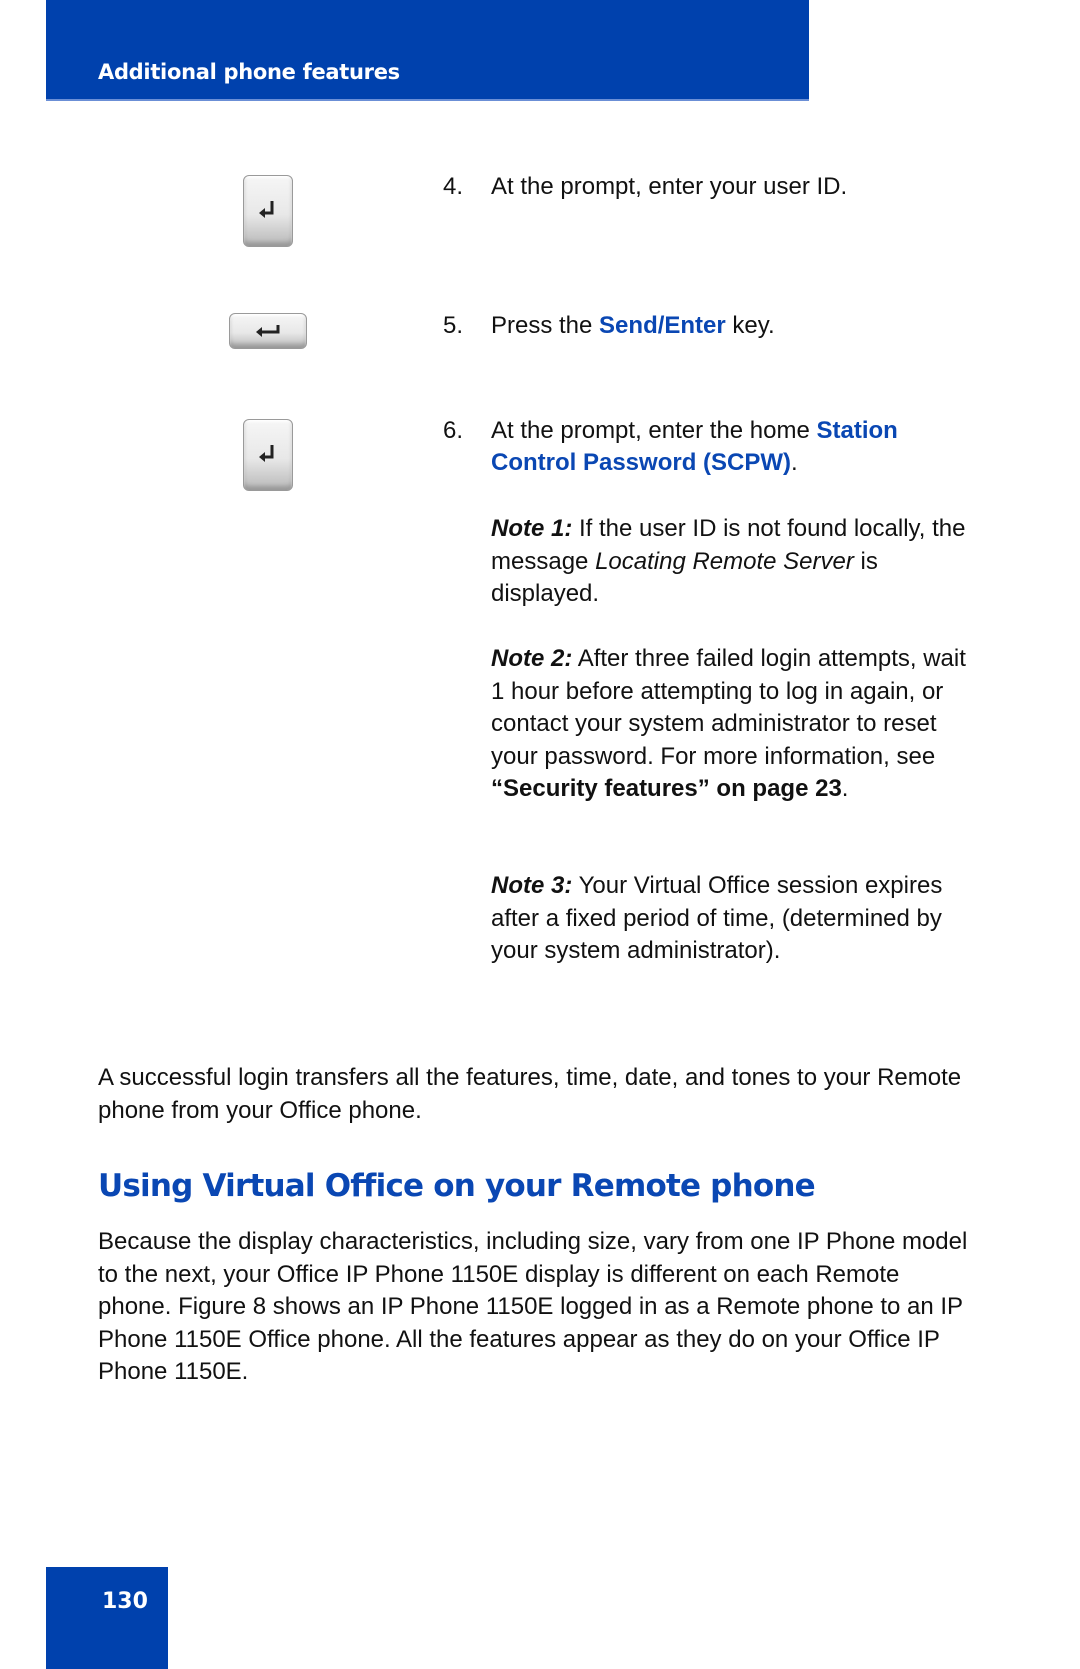 This screenshot has width=1080, height=1669. I want to click on step-text: At the prompt, enter your user ID., so click(669, 186).